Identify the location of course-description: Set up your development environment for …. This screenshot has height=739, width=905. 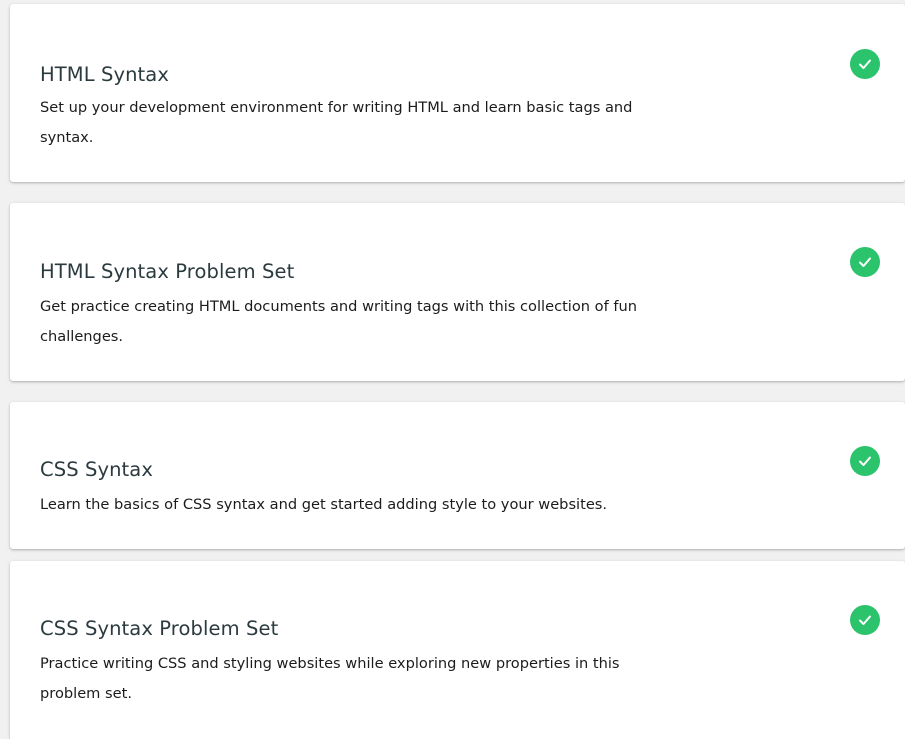
(336, 122).